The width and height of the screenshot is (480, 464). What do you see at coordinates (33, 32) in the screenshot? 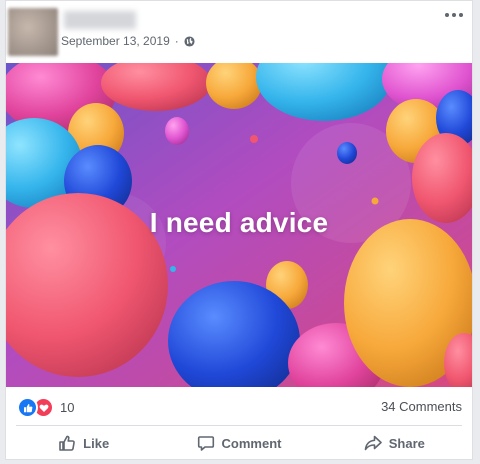
I see `avatar` at bounding box center [33, 32].